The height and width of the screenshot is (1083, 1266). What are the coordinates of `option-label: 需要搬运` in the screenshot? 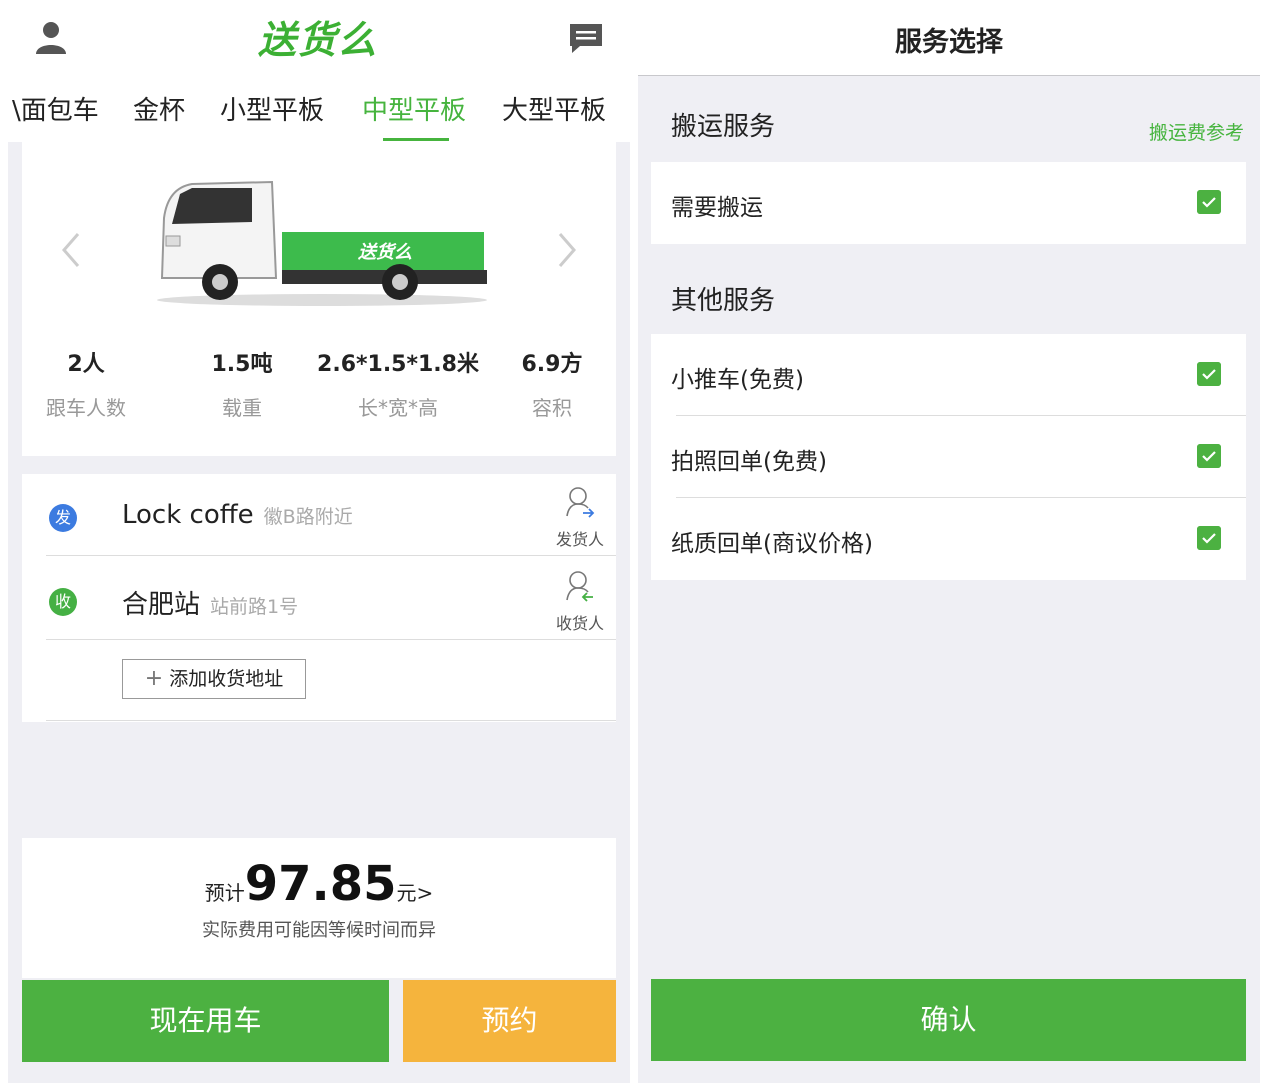 It's located at (717, 208).